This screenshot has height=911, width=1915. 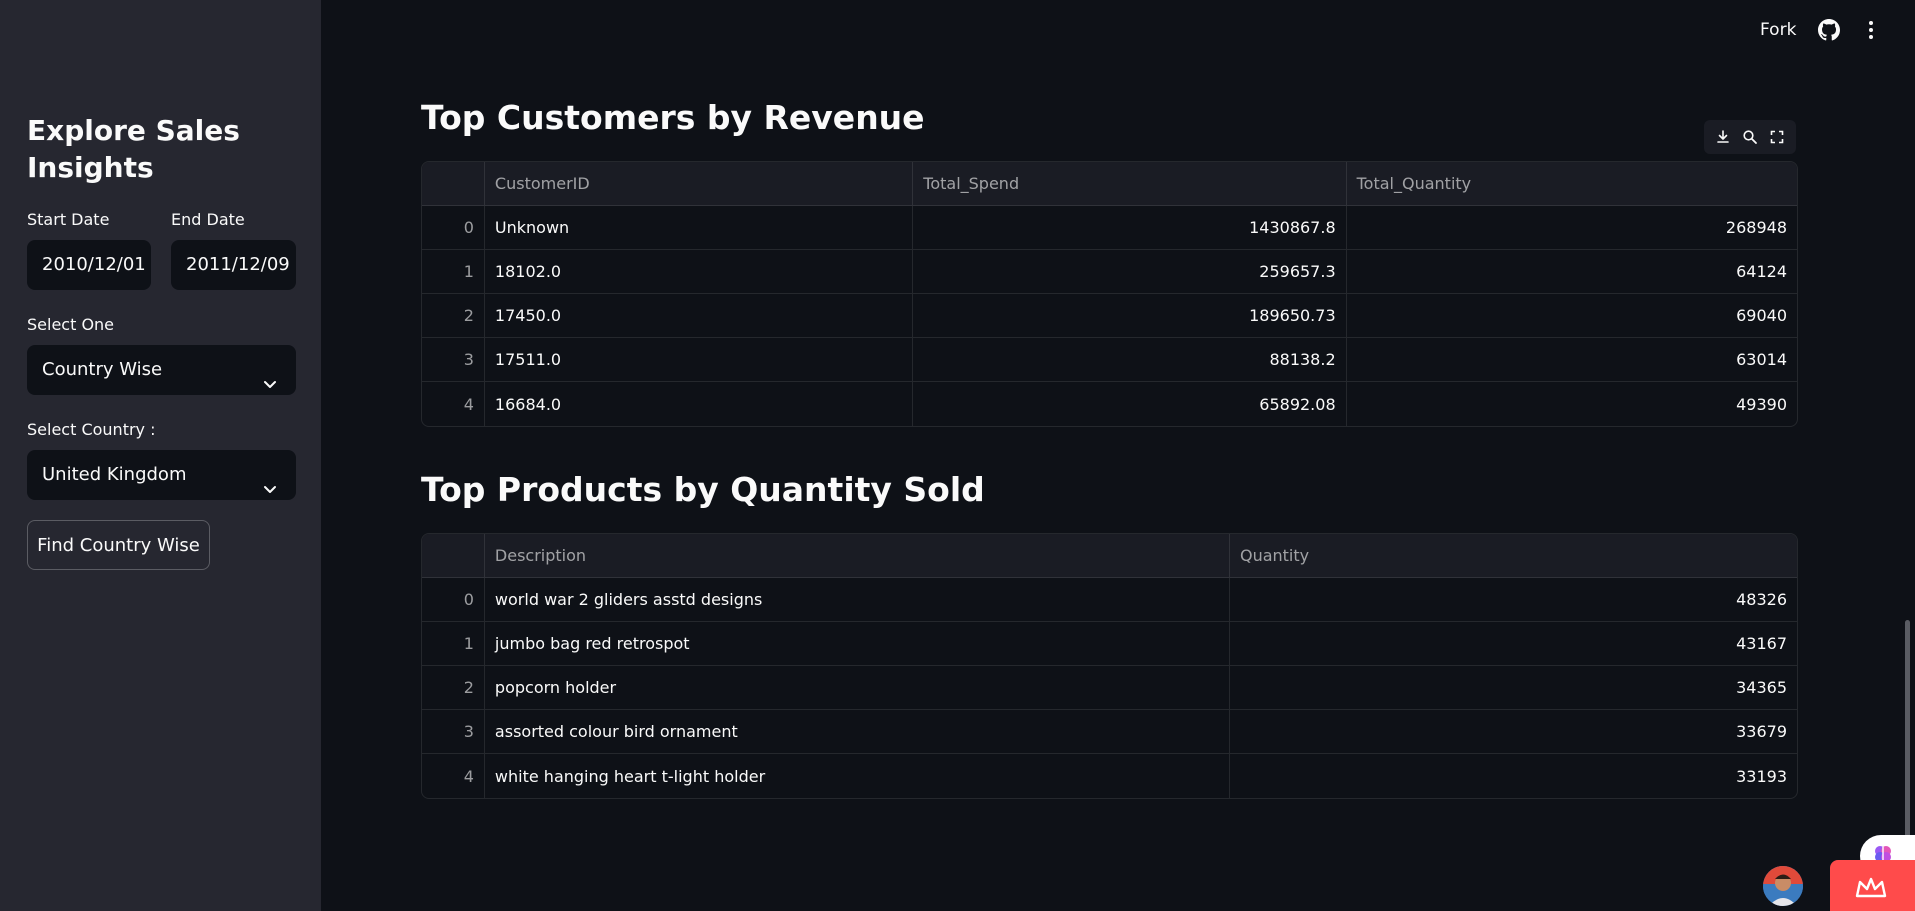 I want to click on cell-total-spend: 1430867.8, so click(x=1130, y=228).